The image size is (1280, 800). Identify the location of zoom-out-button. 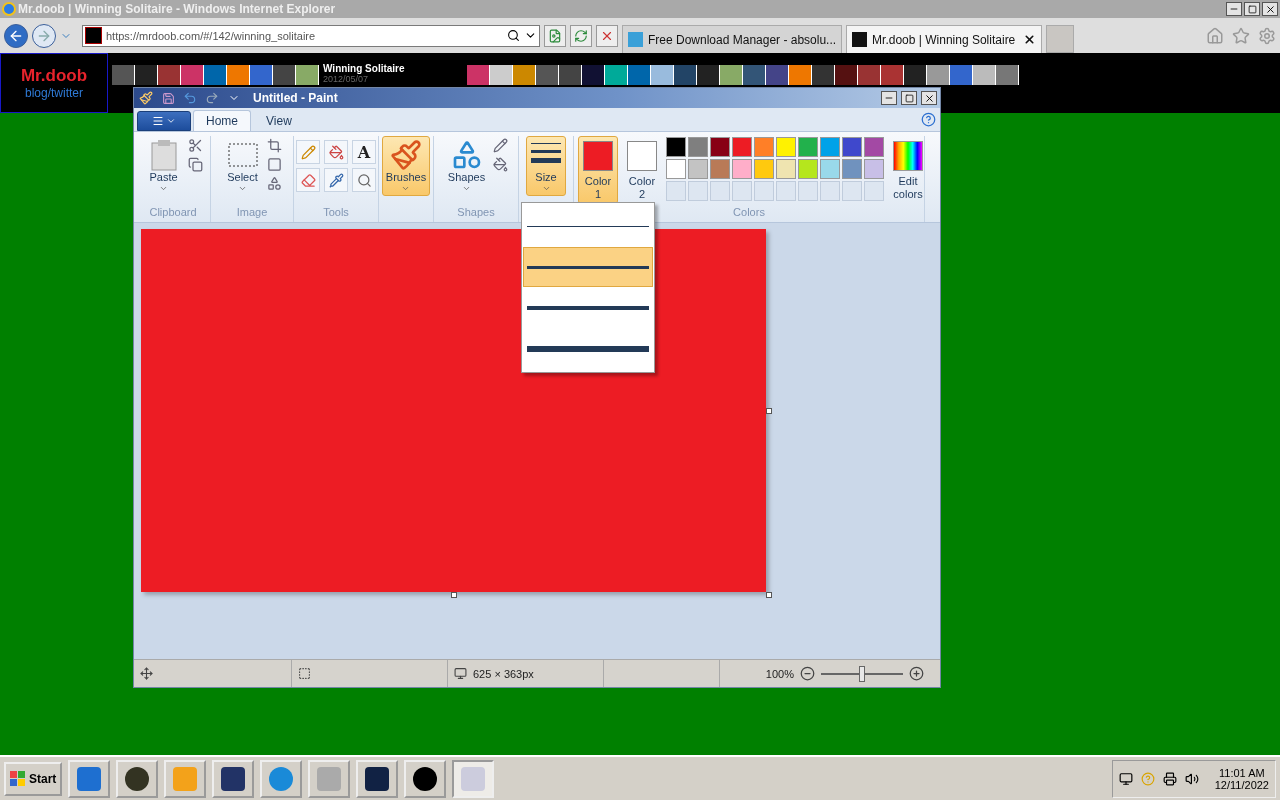
(807, 673).